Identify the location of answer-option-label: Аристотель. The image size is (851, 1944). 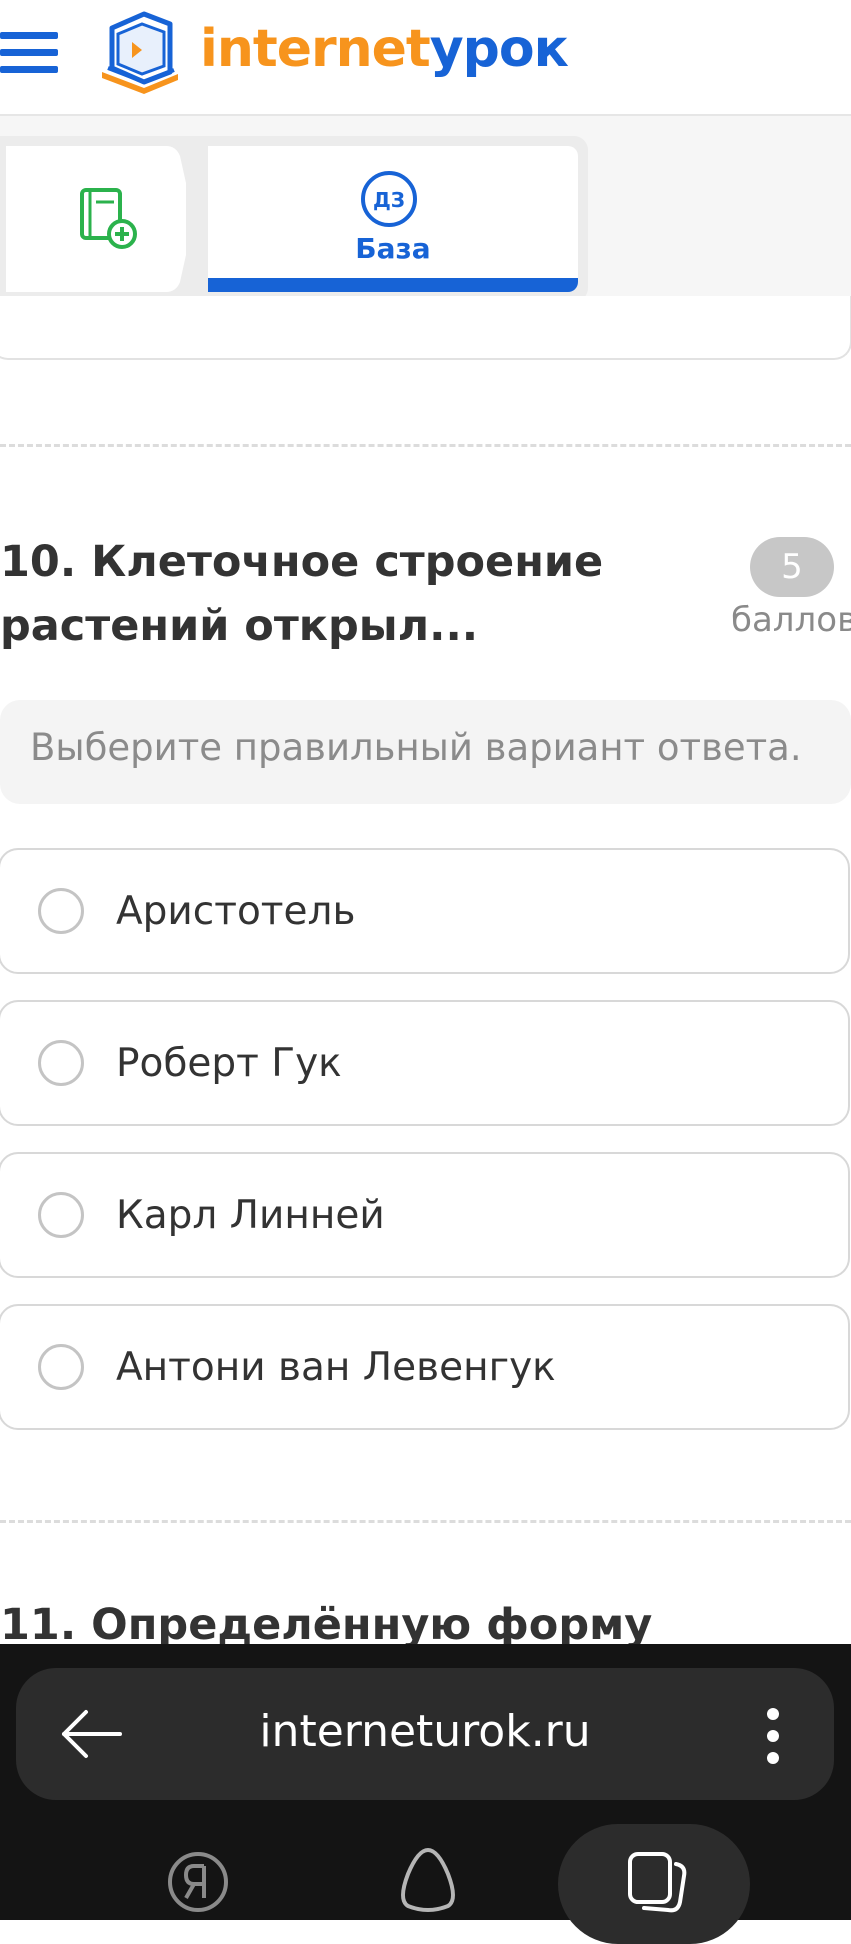
(236, 911).